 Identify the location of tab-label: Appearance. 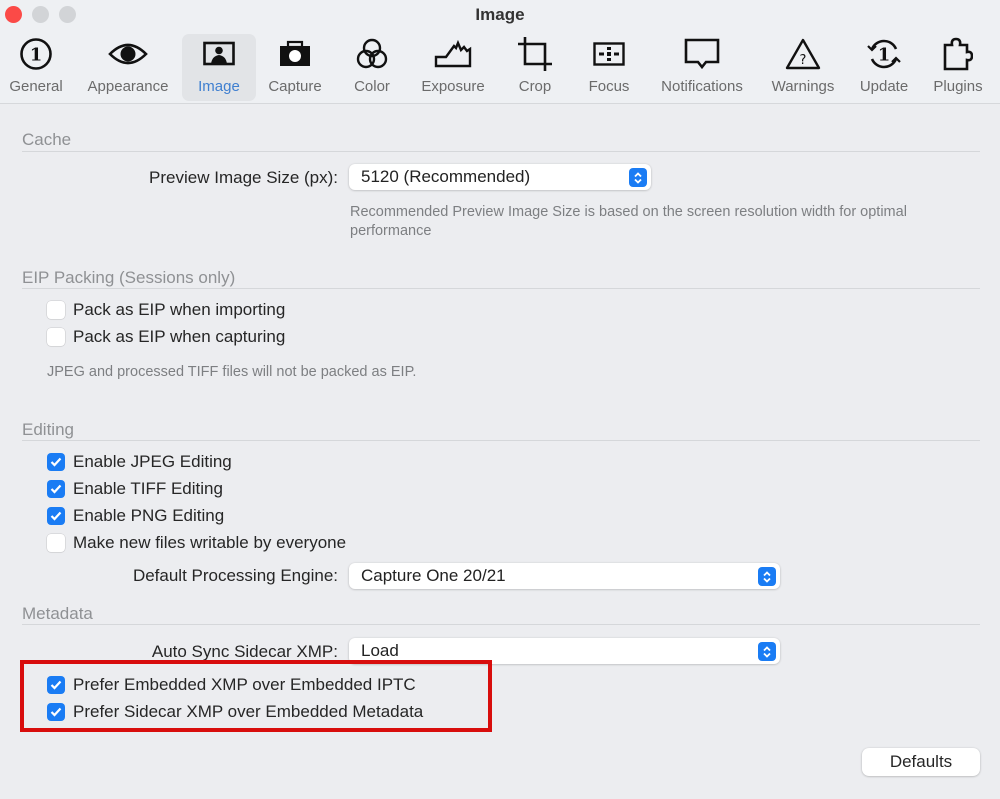
(128, 86).